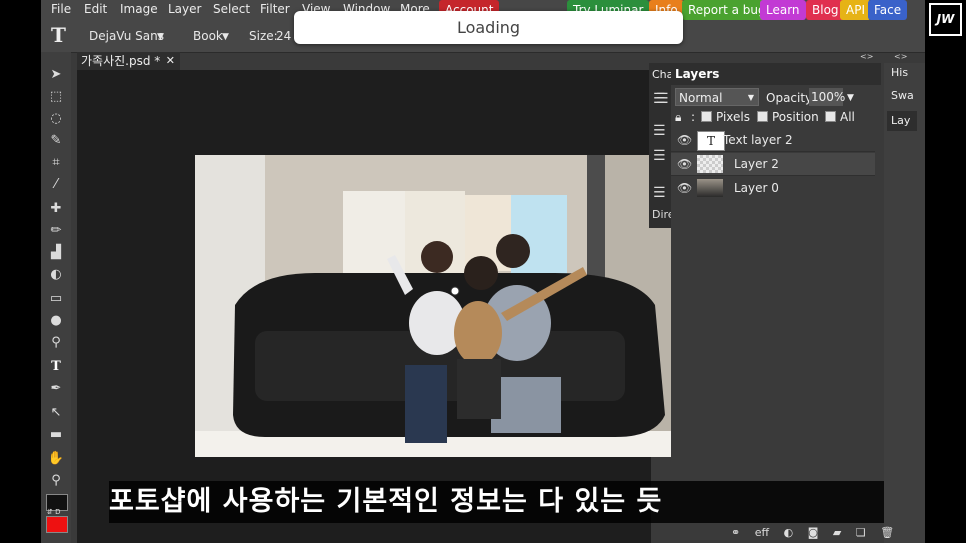 This screenshot has width=966, height=543. What do you see at coordinates (697, 74) in the screenshot?
I see `layers-title: Layers` at bounding box center [697, 74].